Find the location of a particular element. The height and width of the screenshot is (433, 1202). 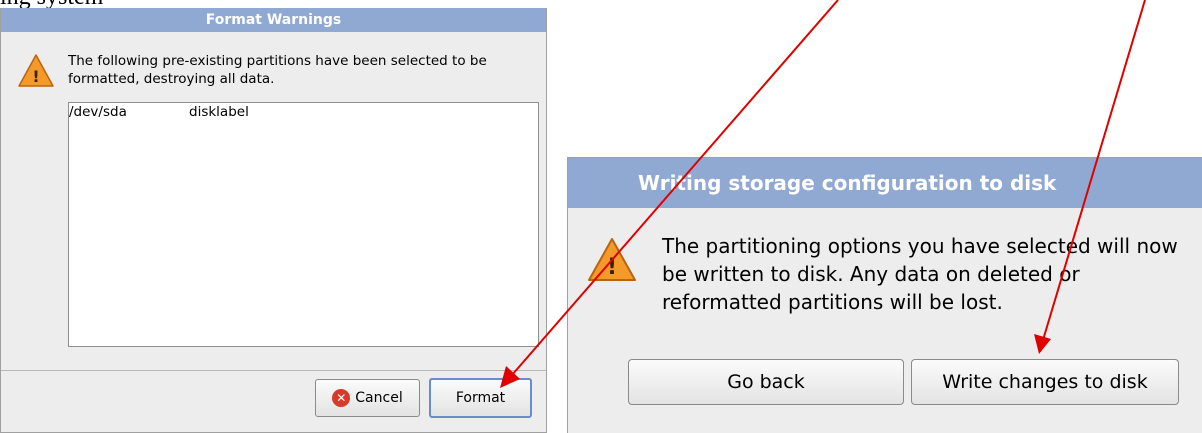

cancel-circle-icon: ✕ is located at coordinates (341, 398).